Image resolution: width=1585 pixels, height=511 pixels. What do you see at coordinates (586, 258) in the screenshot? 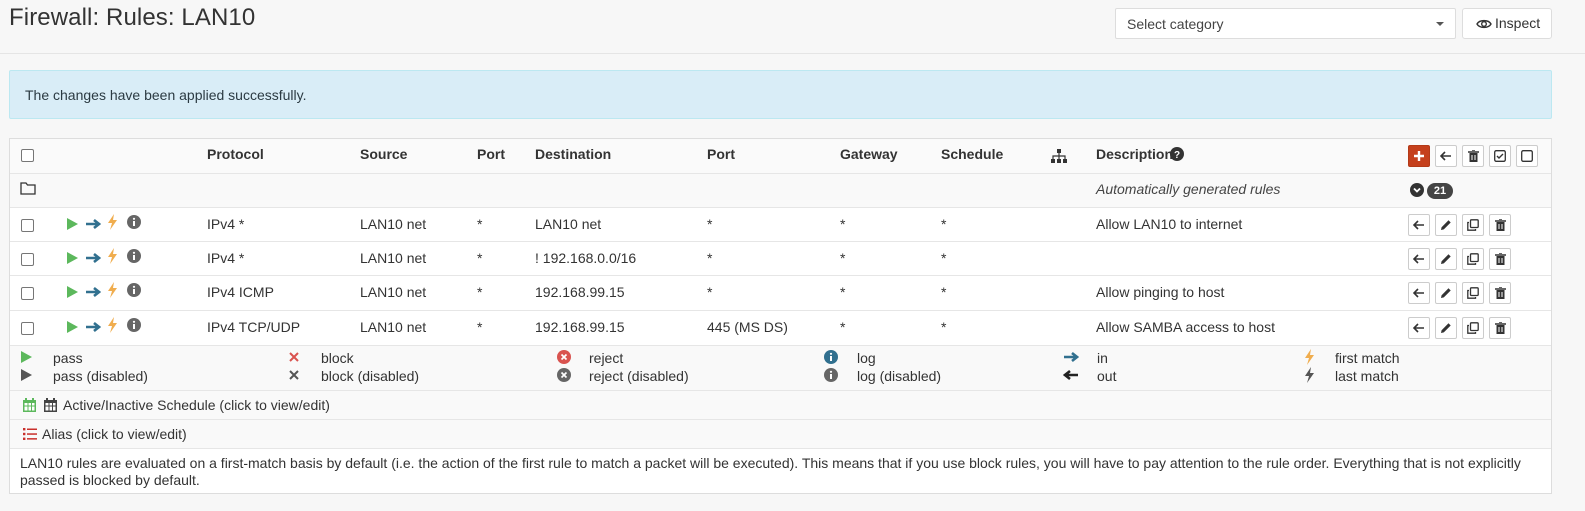
I see `cell-destination: ! 192.168.0.0/16` at bounding box center [586, 258].